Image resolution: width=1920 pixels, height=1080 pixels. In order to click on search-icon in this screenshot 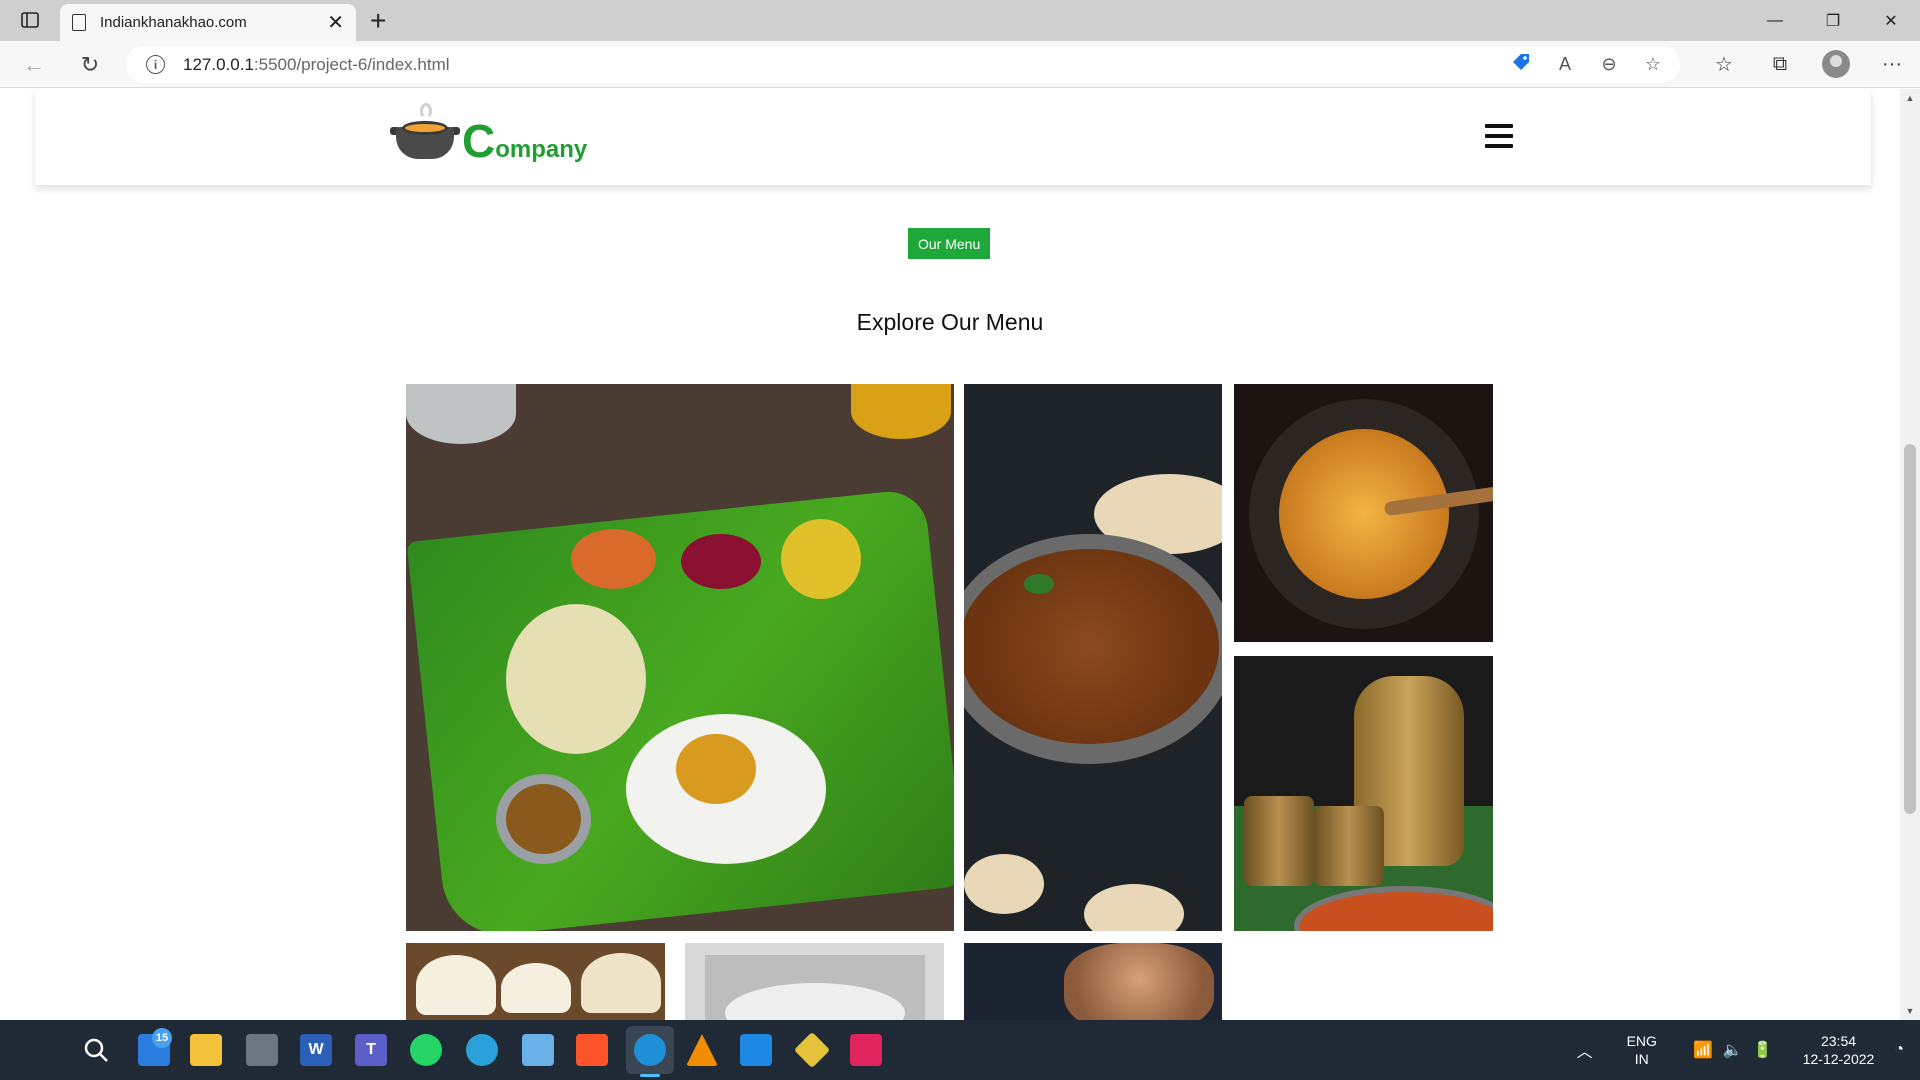, I will do `click(96, 1050)`.